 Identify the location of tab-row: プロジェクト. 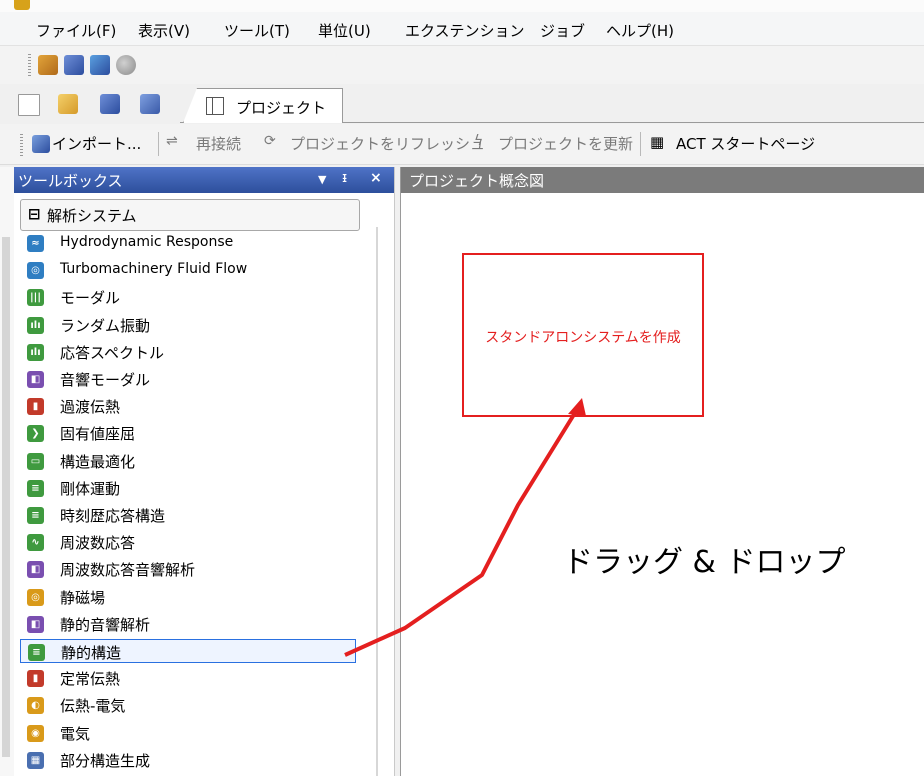
(462, 104).